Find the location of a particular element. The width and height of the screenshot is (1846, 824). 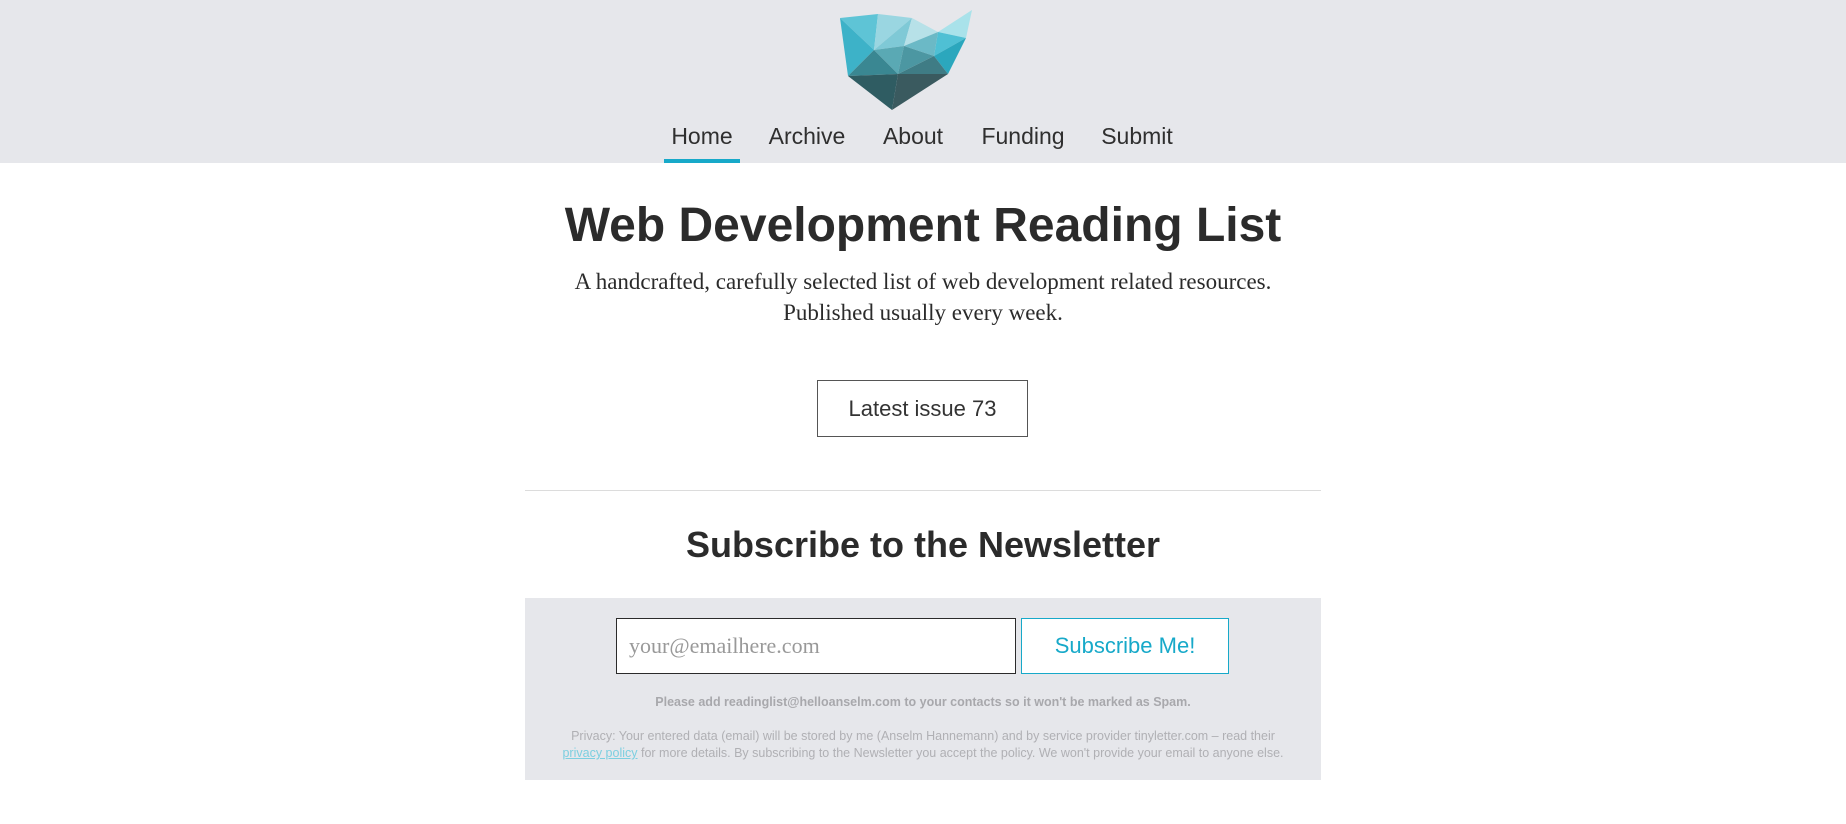

newsletter-title: Subscribe to the Newsletter is located at coordinates (923, 544).